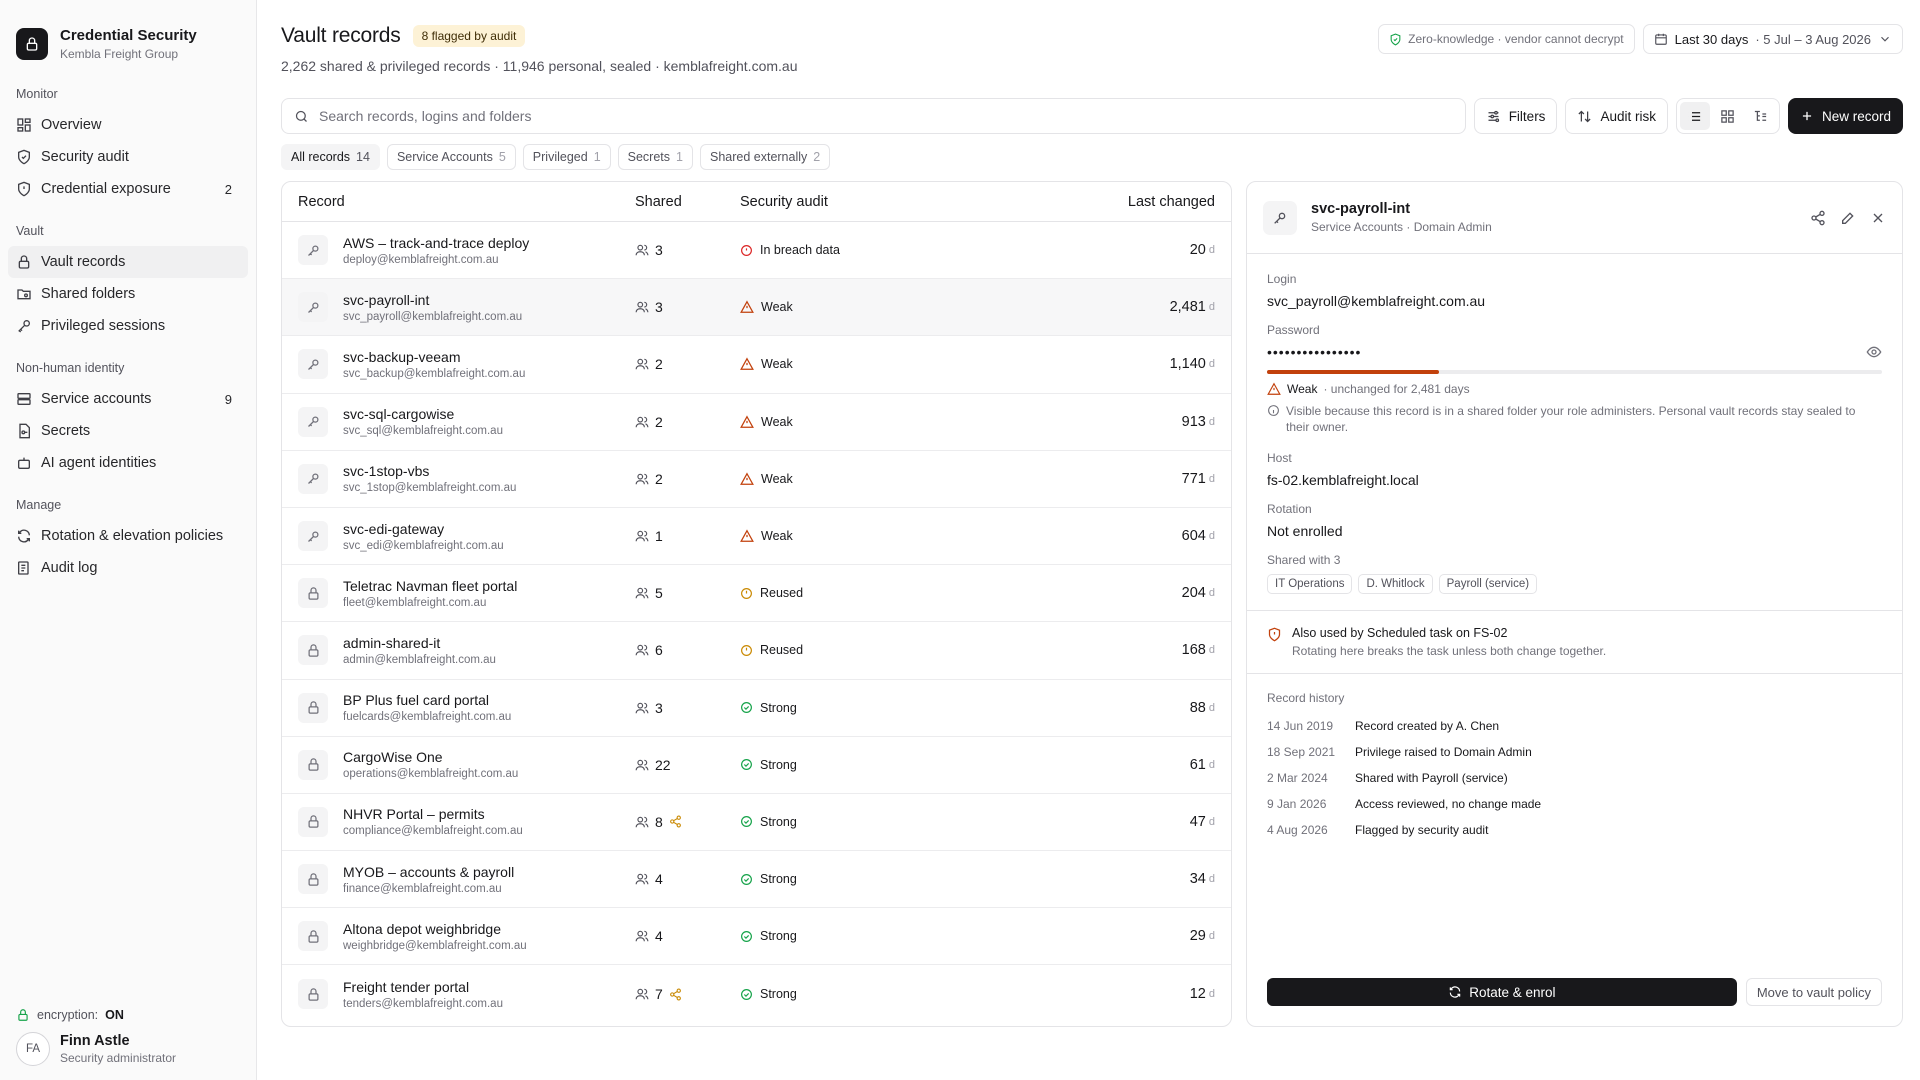  What do you see at coordinates (422, 928) in the screenshot?
I see `record-name: Altona depot weighbridge` at bounding box center [422, 928].